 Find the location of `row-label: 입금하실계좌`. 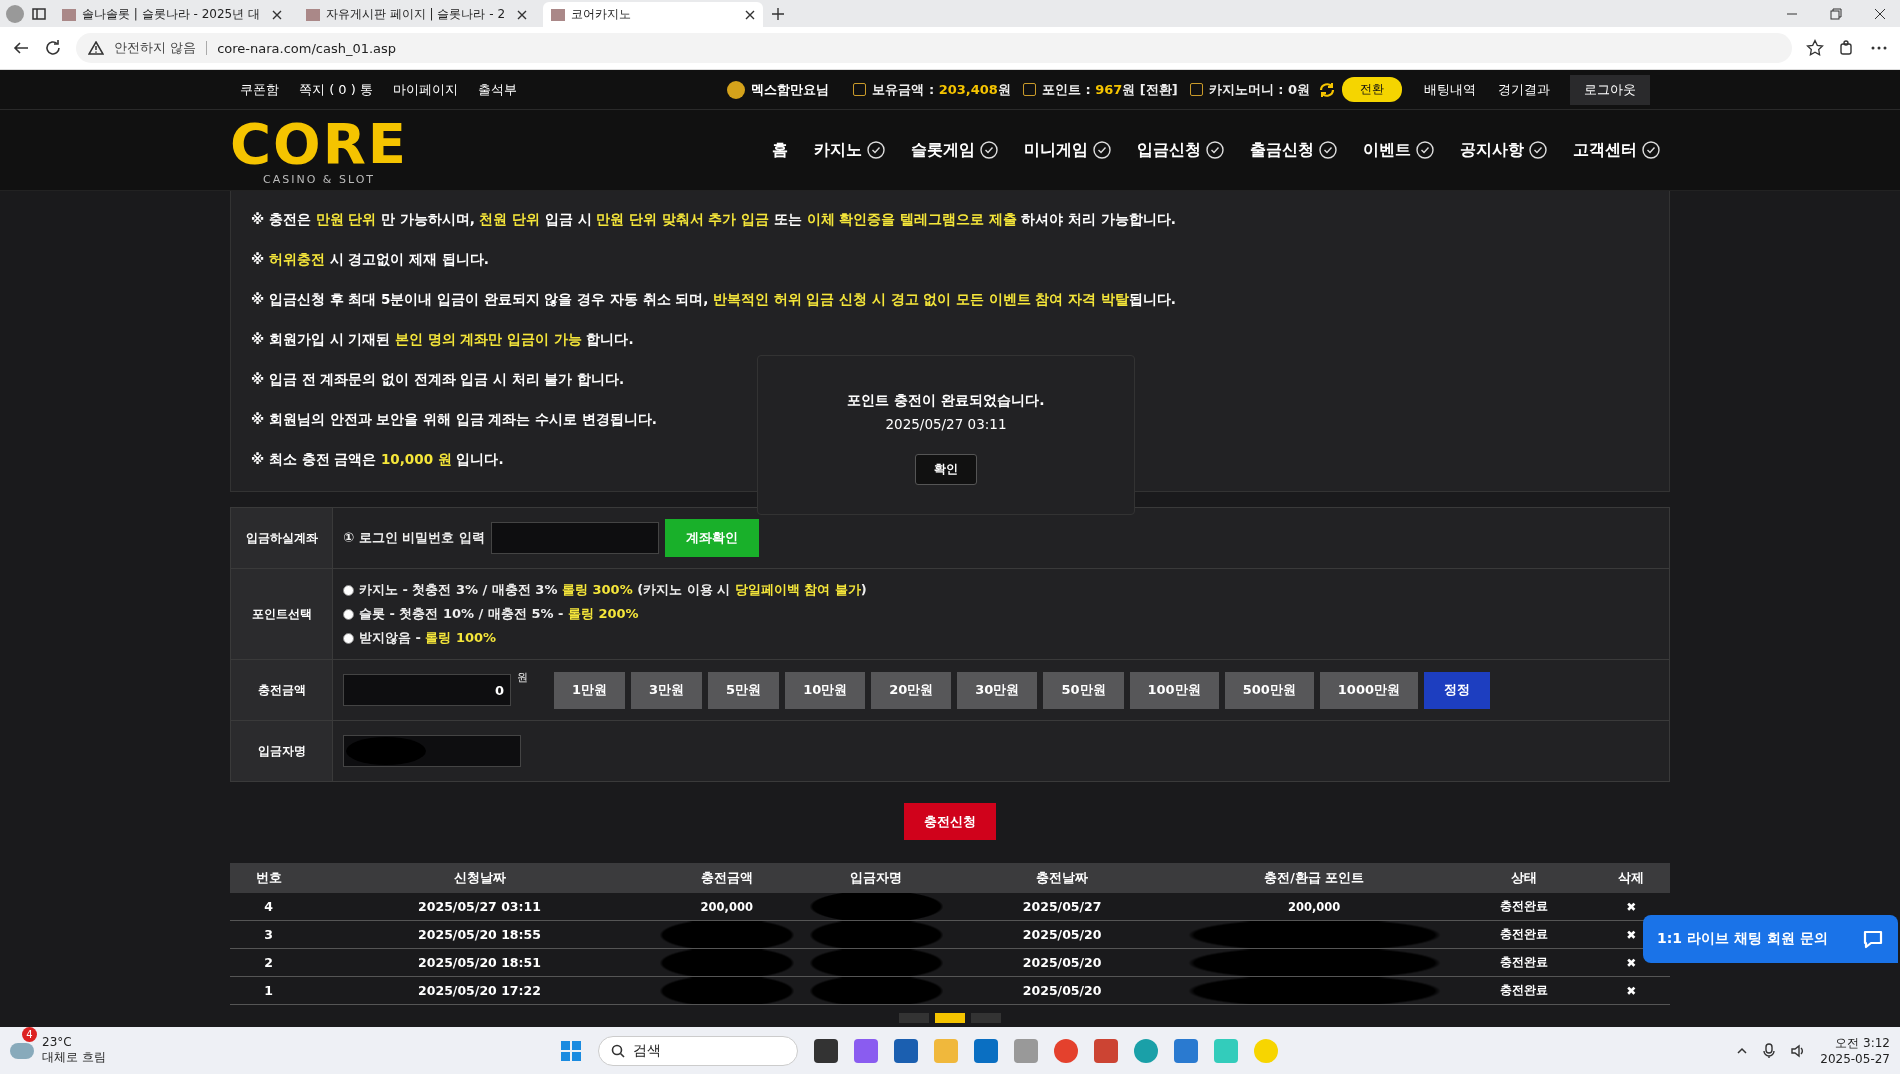

row-label: 입금하실계좌 is located at coordinates (282, 538).